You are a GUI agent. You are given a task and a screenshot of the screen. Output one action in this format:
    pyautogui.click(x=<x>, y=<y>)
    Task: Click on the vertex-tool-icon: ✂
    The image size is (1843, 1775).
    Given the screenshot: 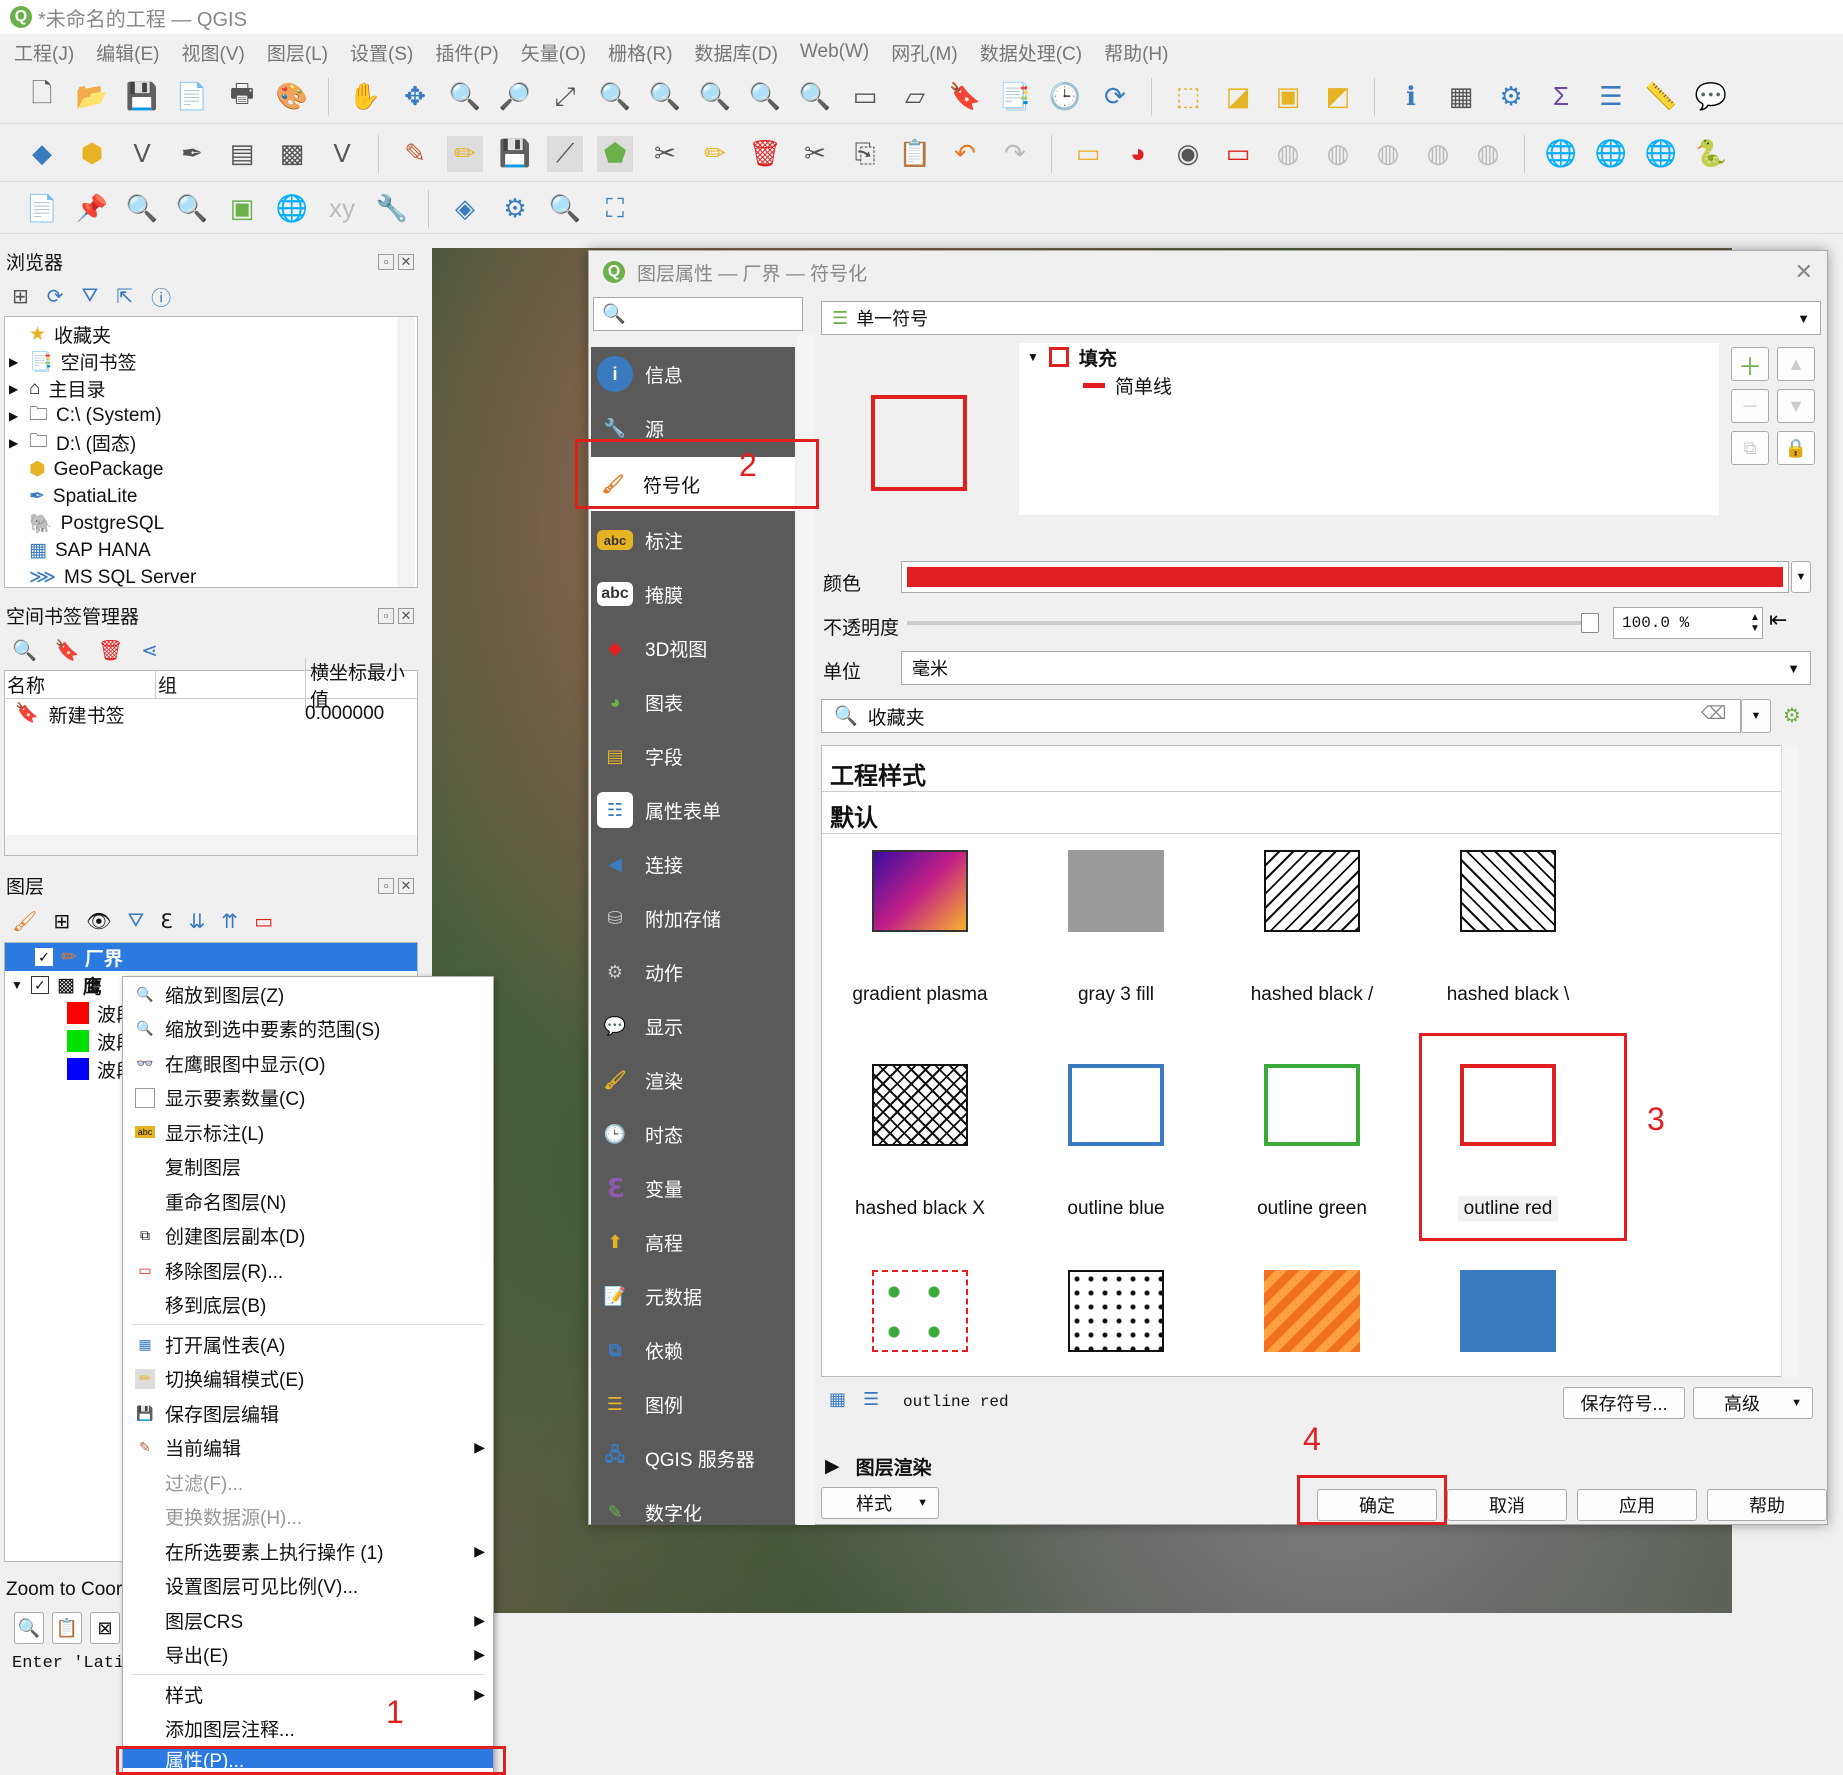 What is the action you would take?
    pyautogui.click(x=665, y=154)
    